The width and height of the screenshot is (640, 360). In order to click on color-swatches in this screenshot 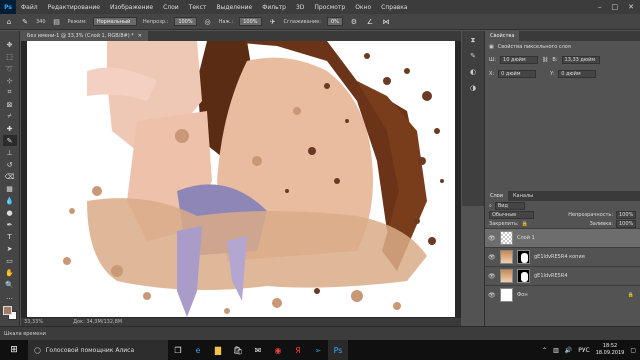, I will do `click(9, 313)`.